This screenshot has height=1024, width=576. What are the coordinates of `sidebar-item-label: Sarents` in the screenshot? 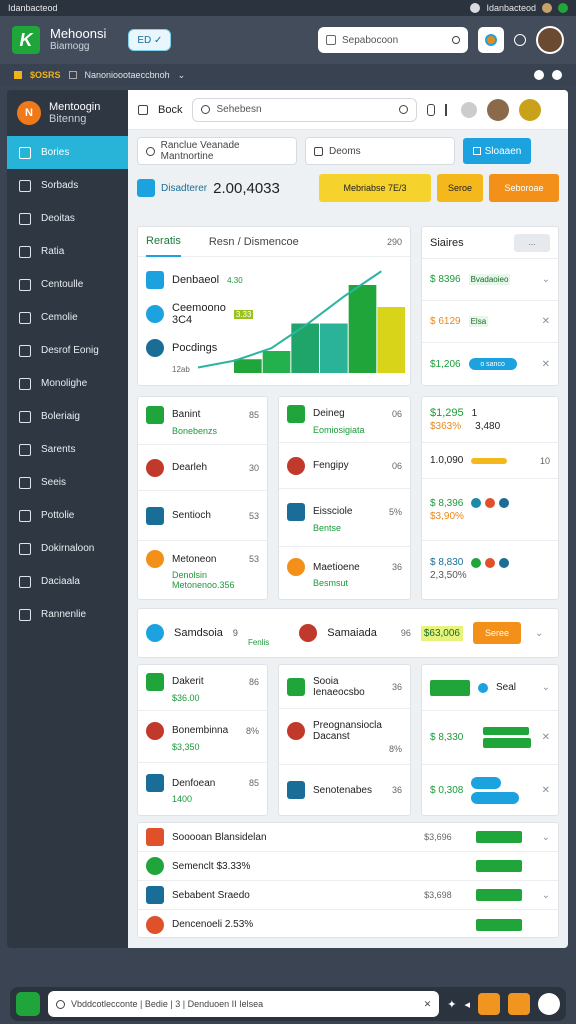 It's located at (58, 449).